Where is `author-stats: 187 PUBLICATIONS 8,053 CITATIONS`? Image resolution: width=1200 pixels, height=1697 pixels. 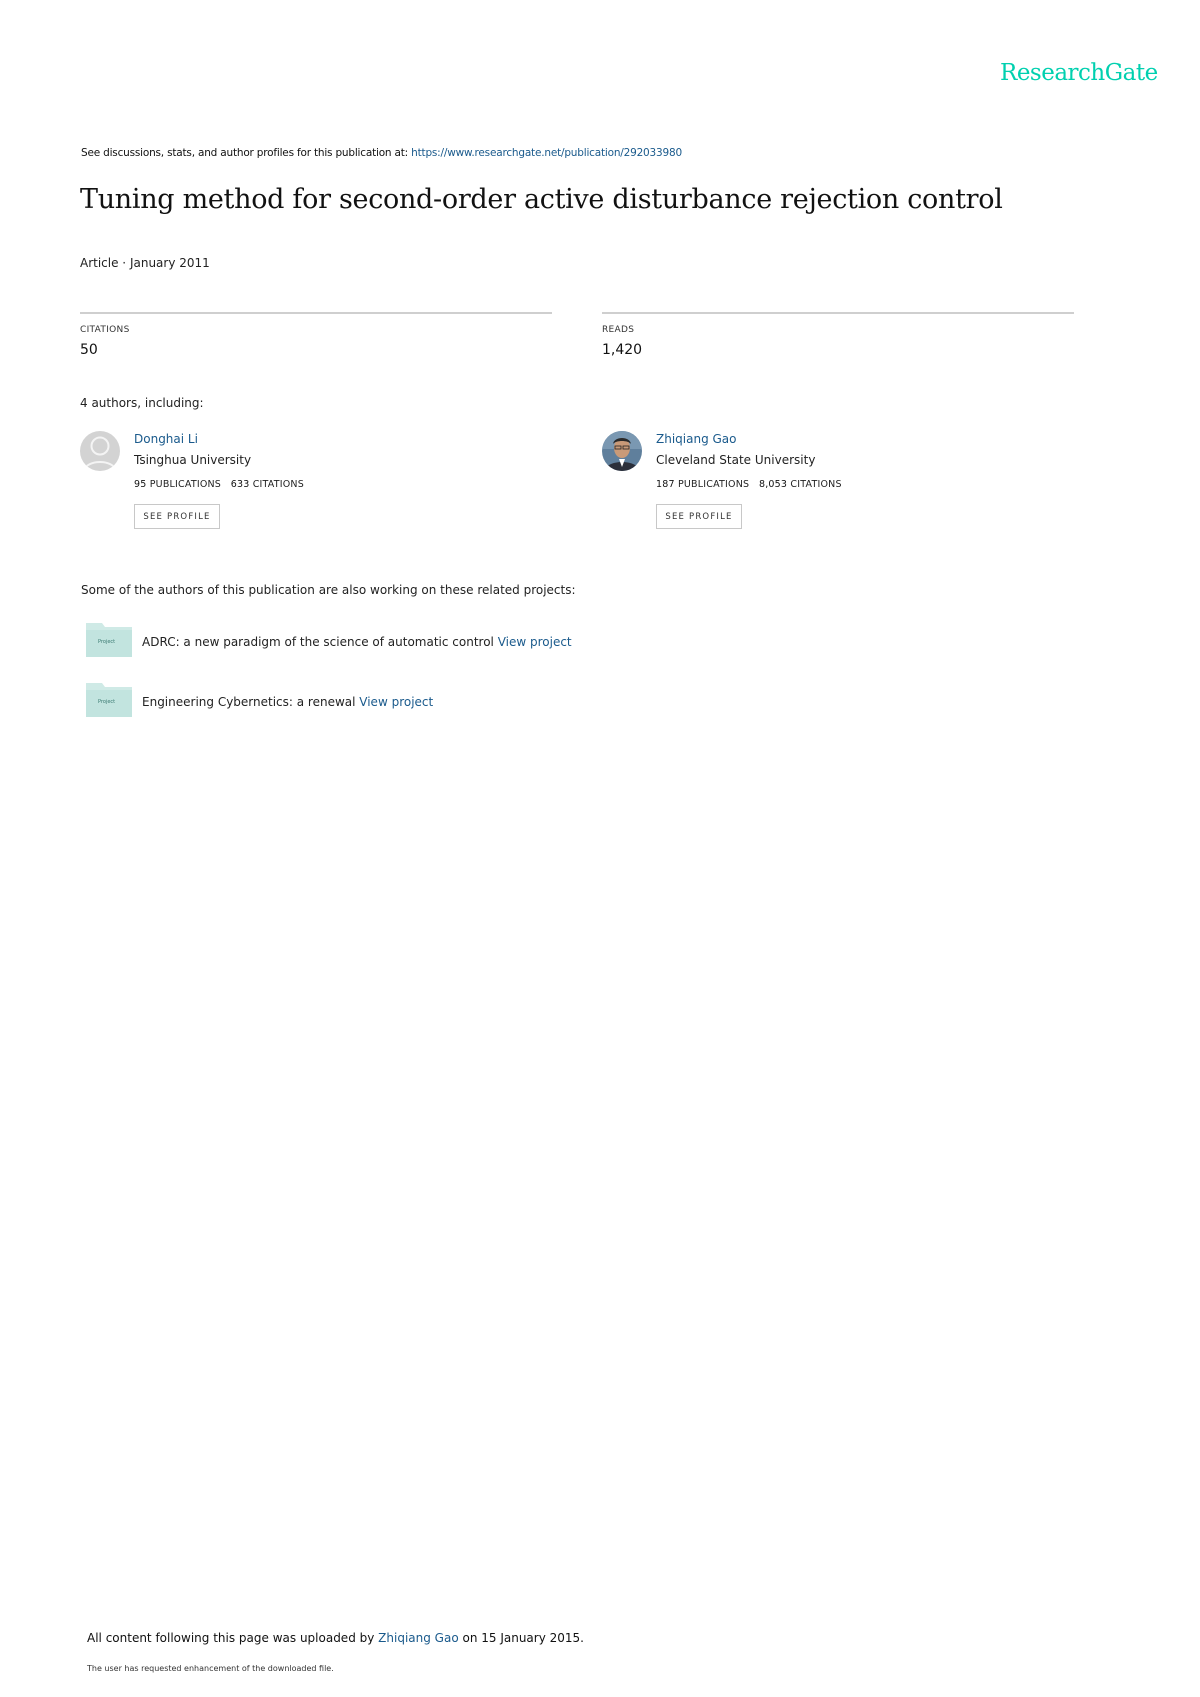
author-stats: 187 PUBLICATIONS 8,053 CITATIONS is located at coordinates (749, 484).